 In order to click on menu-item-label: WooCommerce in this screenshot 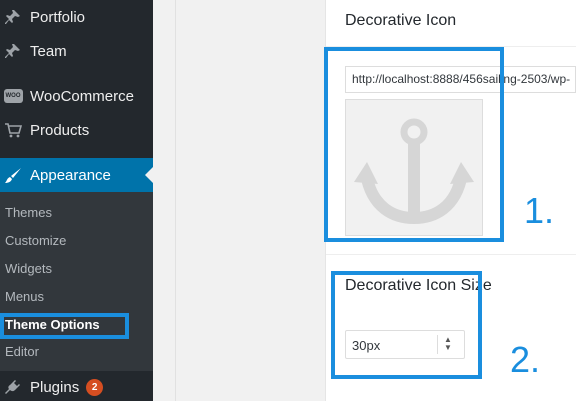, I will do `click(82, 96)`.